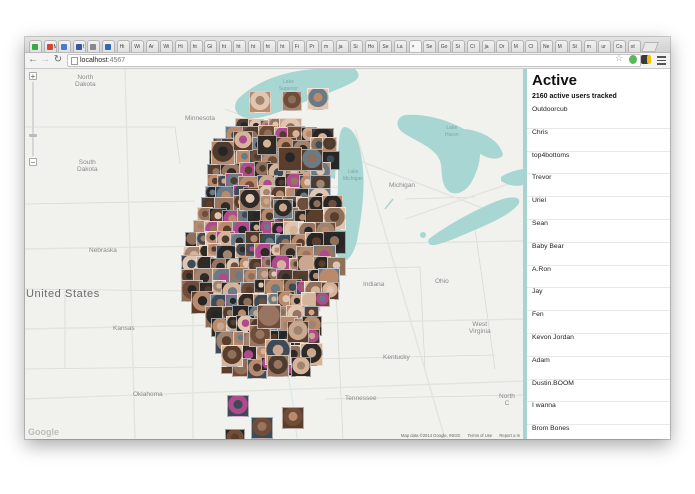 This screenshot has height=494, width=695. Describe the element at coordinates (33, 76) in the screenshot. I see `zoom-in-button: +` at that location.